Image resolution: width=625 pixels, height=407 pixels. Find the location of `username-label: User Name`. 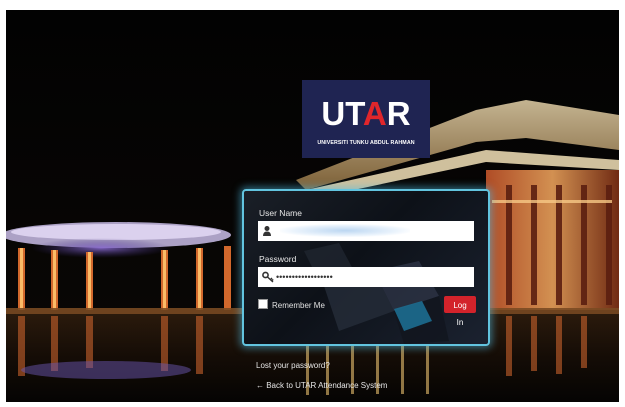

username-label: User Name is located at coordinates (280, 213).